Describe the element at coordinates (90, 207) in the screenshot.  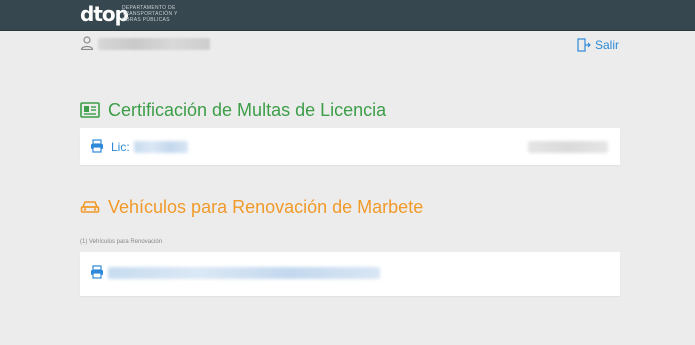
I see `car-icon` at that location.